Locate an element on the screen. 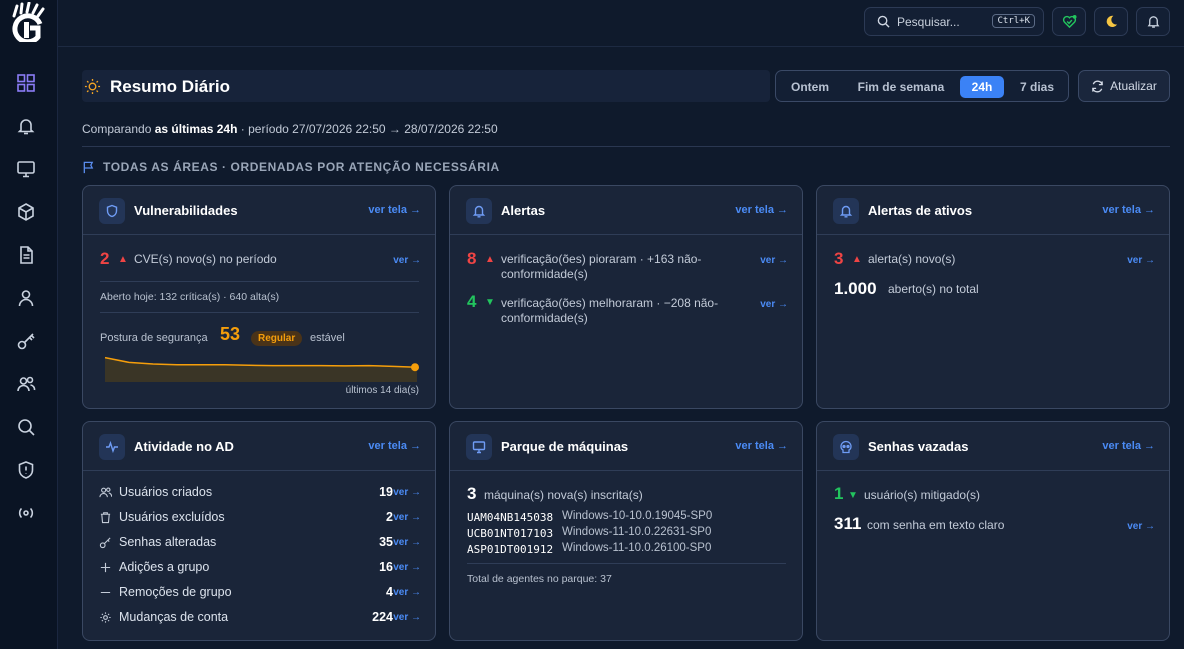  search-shortcut: Ctrl+K is located at coordinates (1013, 21).